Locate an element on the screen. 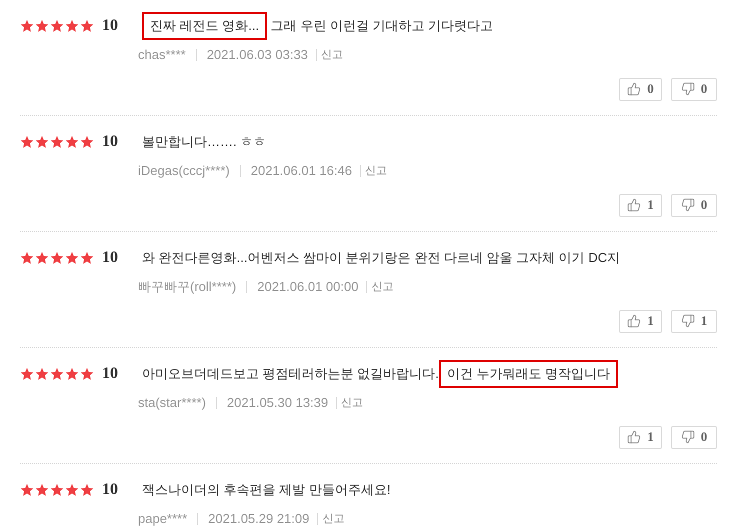 This screenshot has width=732, height=532. username: iDegas(cccj****) is located at coordinates (184, 171).